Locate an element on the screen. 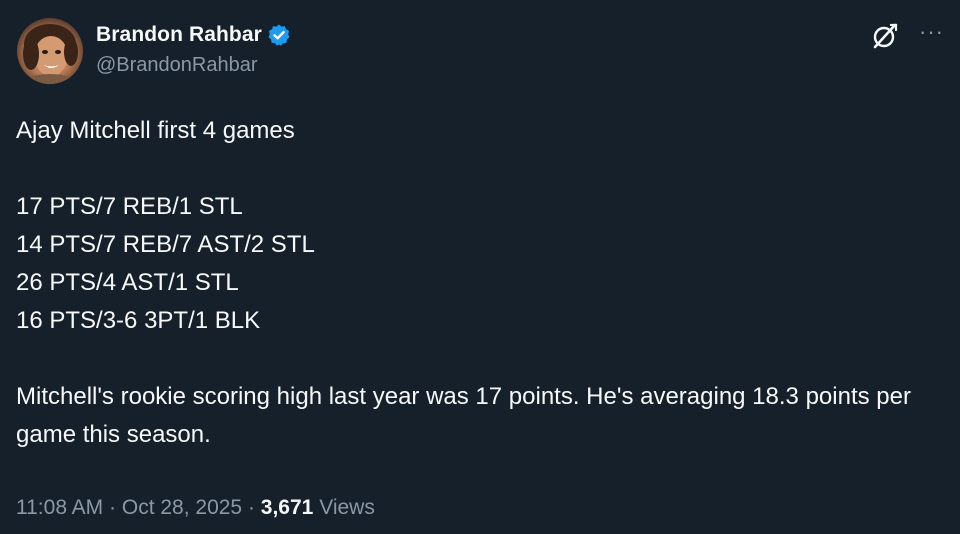  stat-line: 26 PTS/4 AST/1 STL is located at coordinates (127, 282).